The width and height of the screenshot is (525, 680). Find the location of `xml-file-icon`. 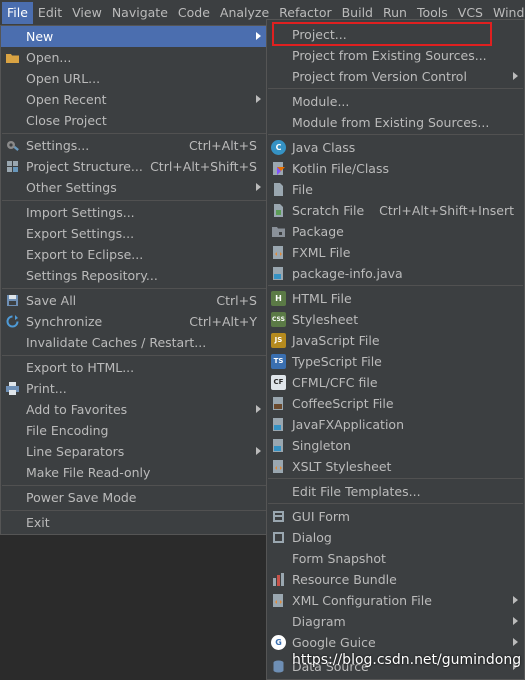

xml-file-icon is located at coordinates (278, 600).